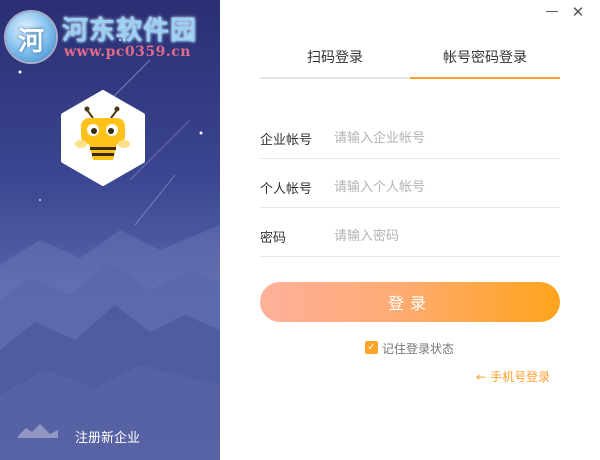  I want to click on minimize-icon: —, so click(552, 12).